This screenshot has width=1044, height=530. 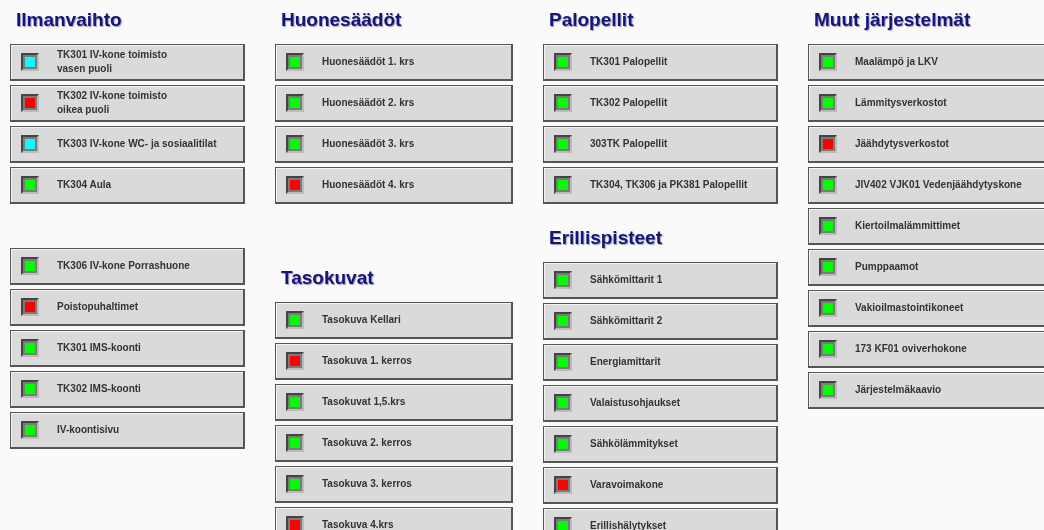 What do you see at coordinates (394, 185) in the screenshot?
I see `system-button: Huonesäädöt 4. krs` at bounding box center [394, 185].